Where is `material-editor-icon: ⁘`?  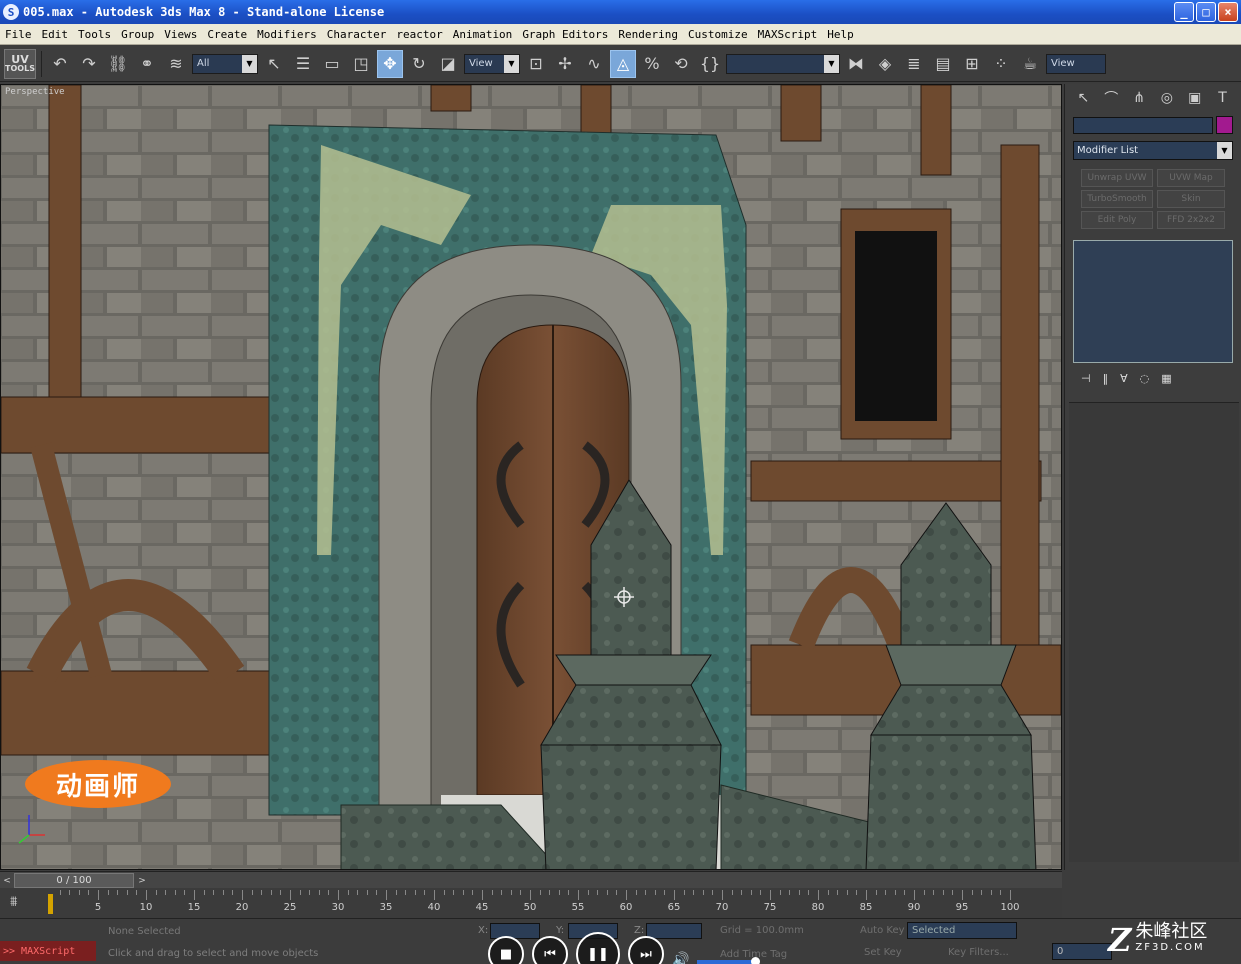
material-editor-icon: ⁘ is located at coordinates (1001, 64).